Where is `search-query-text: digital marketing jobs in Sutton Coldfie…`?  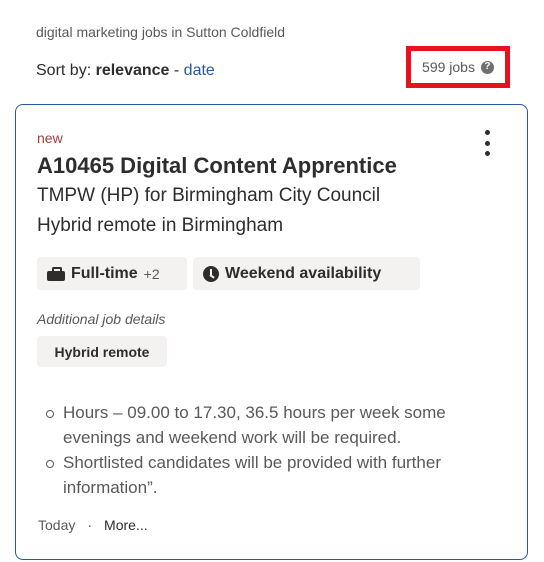
search-query-text: digital marketing jobs in Sutton Coldfie… is located at coordinates (161, 32).